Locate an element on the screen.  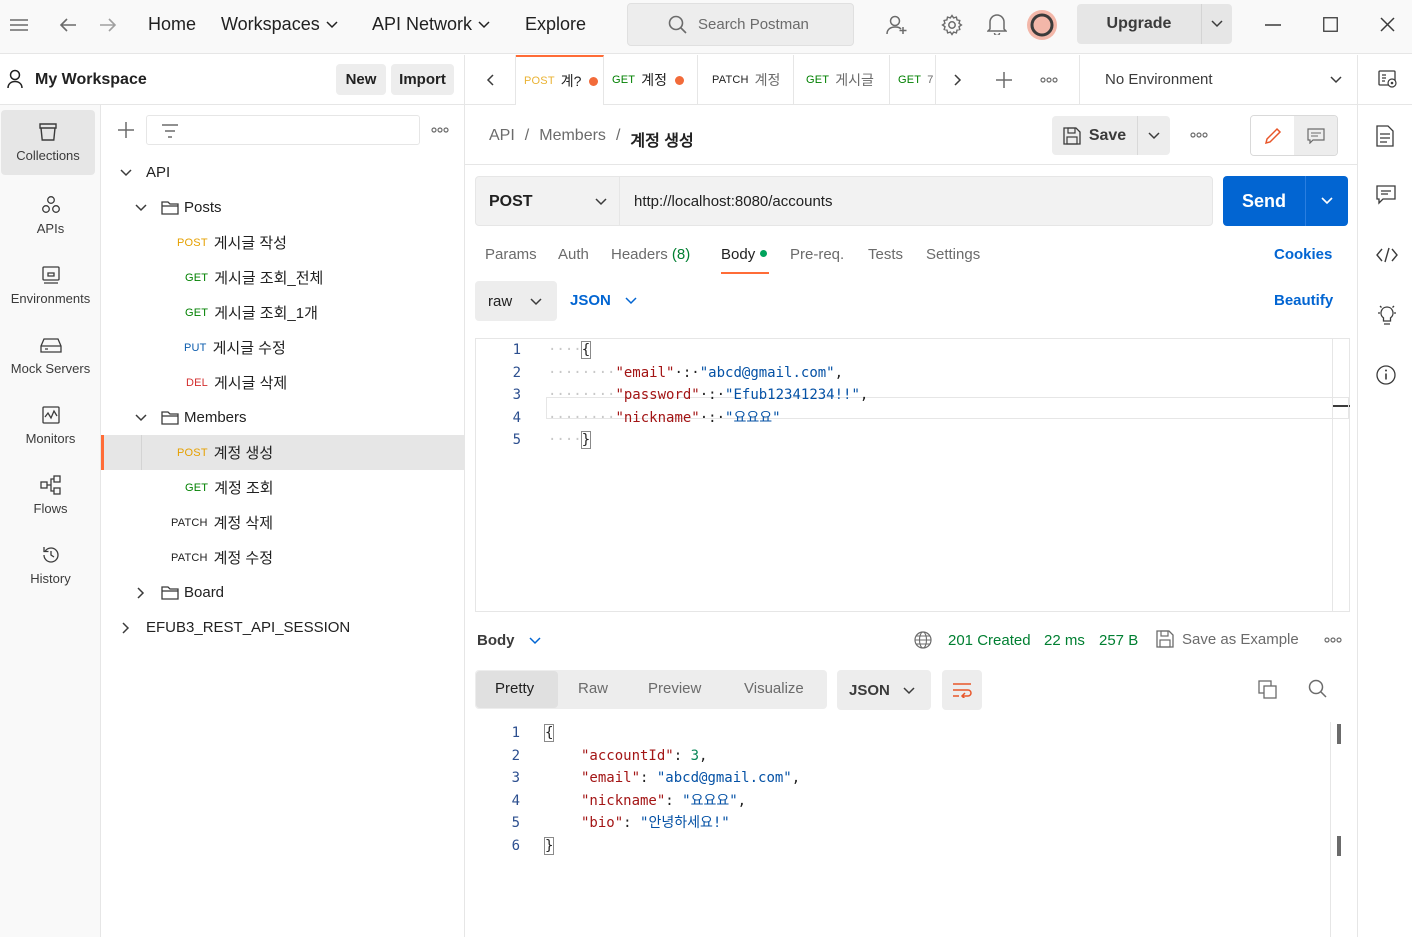
response-view-select: Body is located at coordinates (509, 640).